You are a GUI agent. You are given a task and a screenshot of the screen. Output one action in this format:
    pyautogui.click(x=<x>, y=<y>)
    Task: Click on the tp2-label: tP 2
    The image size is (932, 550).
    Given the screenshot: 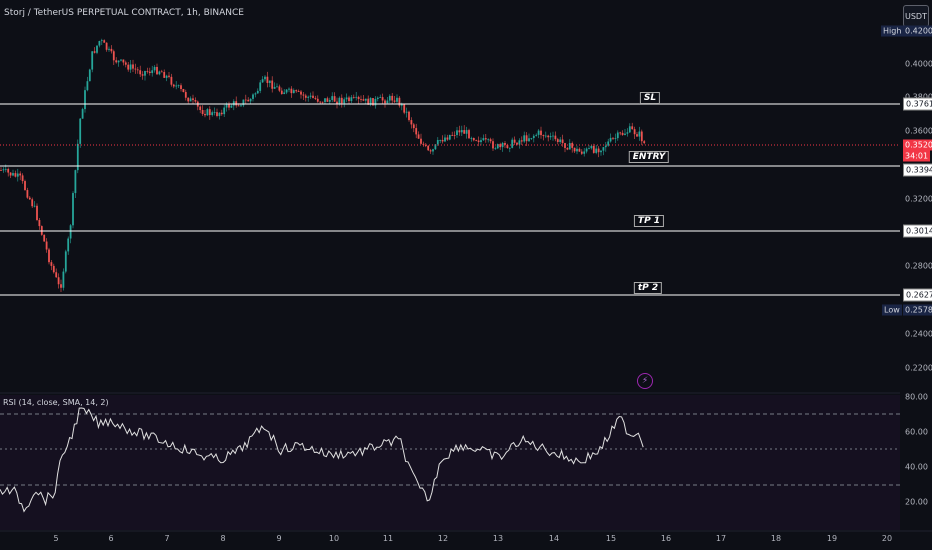 What is the action you would take?
    pyautogui.click(x=648, y=288)
    